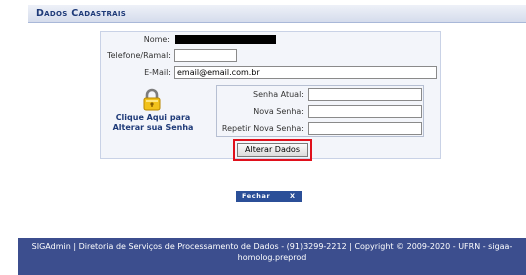 The height and width of the screenshot is (275, 526). I want to click on telefone-label: Telefone/Ramal:, so click(139, 55).